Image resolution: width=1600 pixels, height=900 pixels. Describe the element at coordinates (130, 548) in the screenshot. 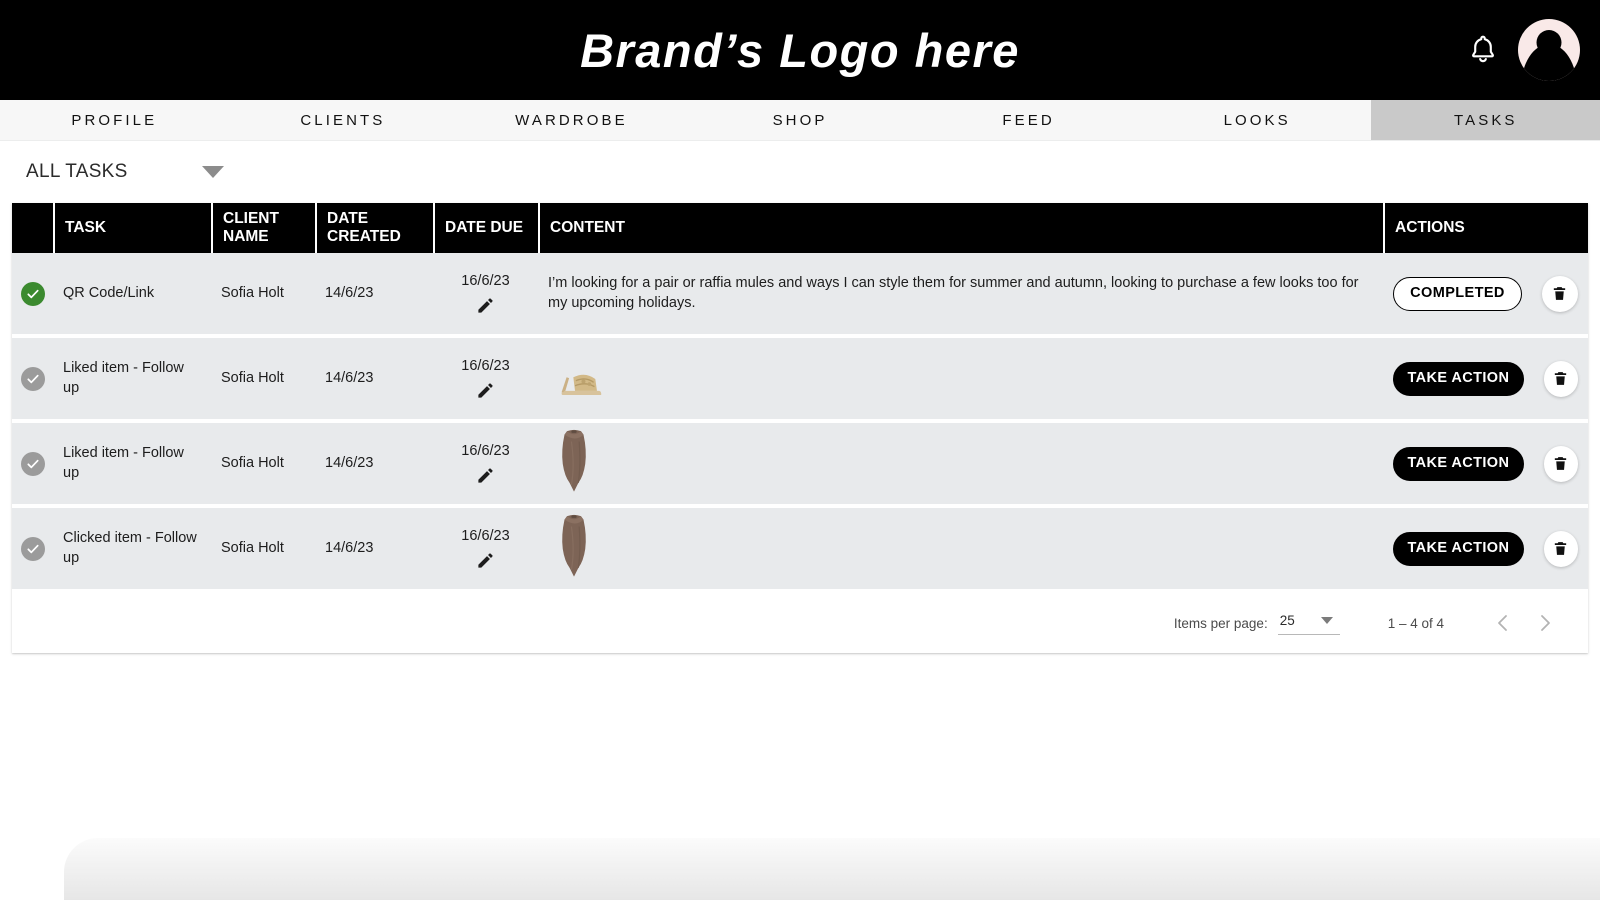

I see `row-task-name: Clicked item - Follow up` at that location.